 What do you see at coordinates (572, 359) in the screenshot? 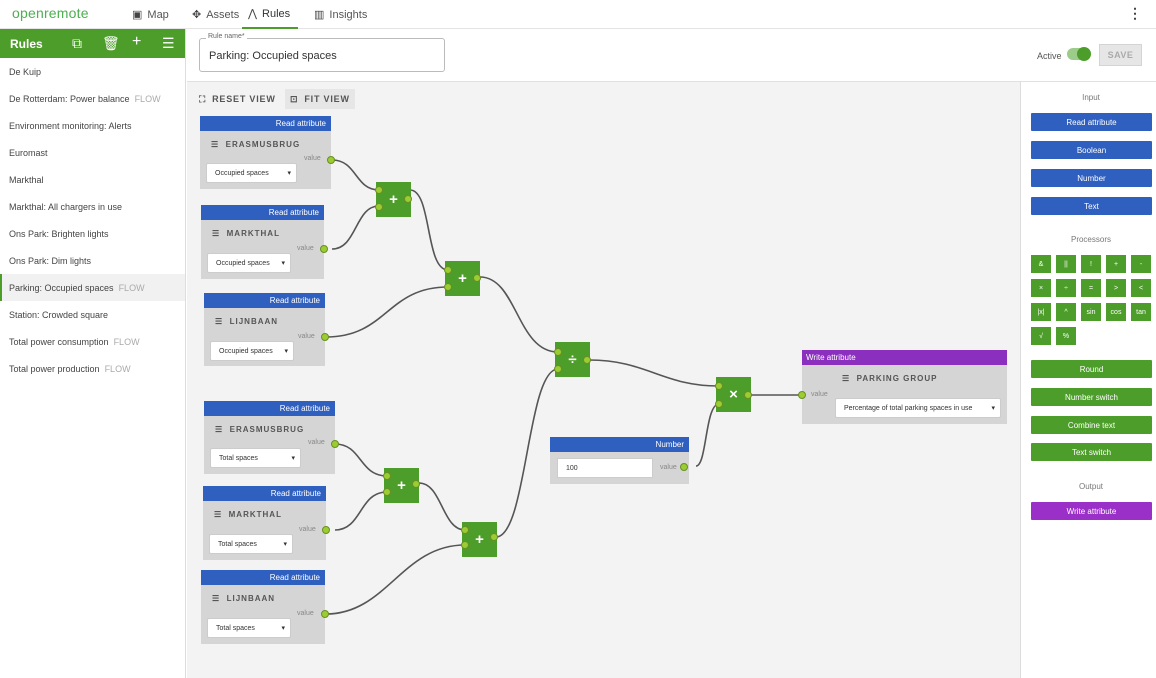
I see `divide-operator-node: ÷` at bounding box center [572, 359].